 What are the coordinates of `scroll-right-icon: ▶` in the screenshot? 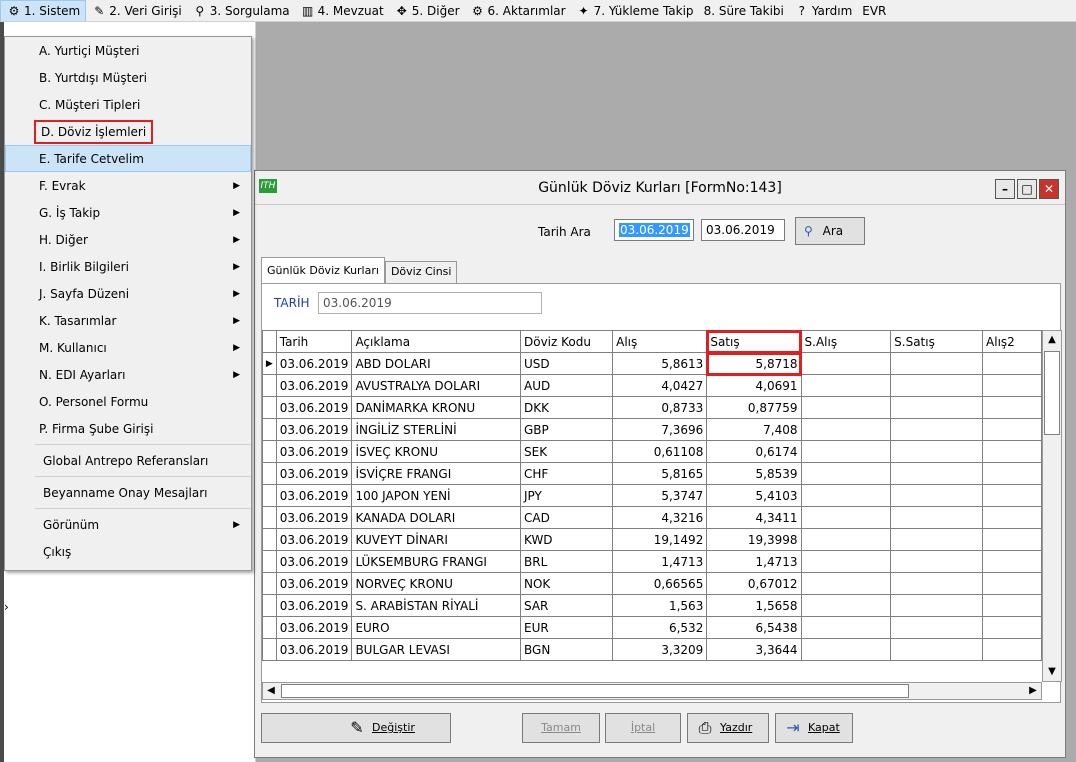 It's located at (1033, 691).